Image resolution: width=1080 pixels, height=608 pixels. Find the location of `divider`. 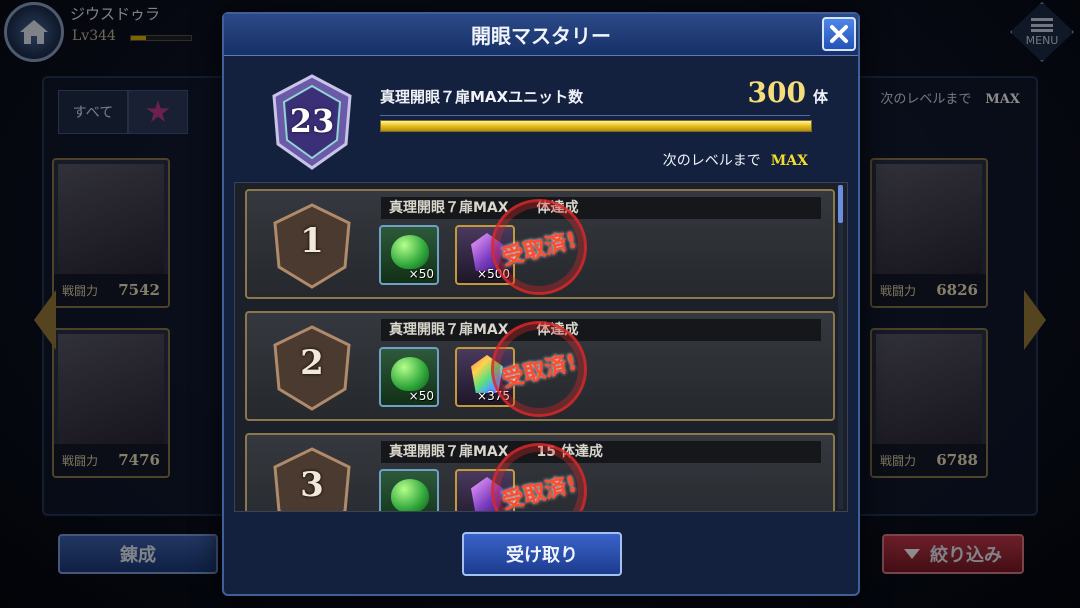

divider is located at coordinates (595, 115).